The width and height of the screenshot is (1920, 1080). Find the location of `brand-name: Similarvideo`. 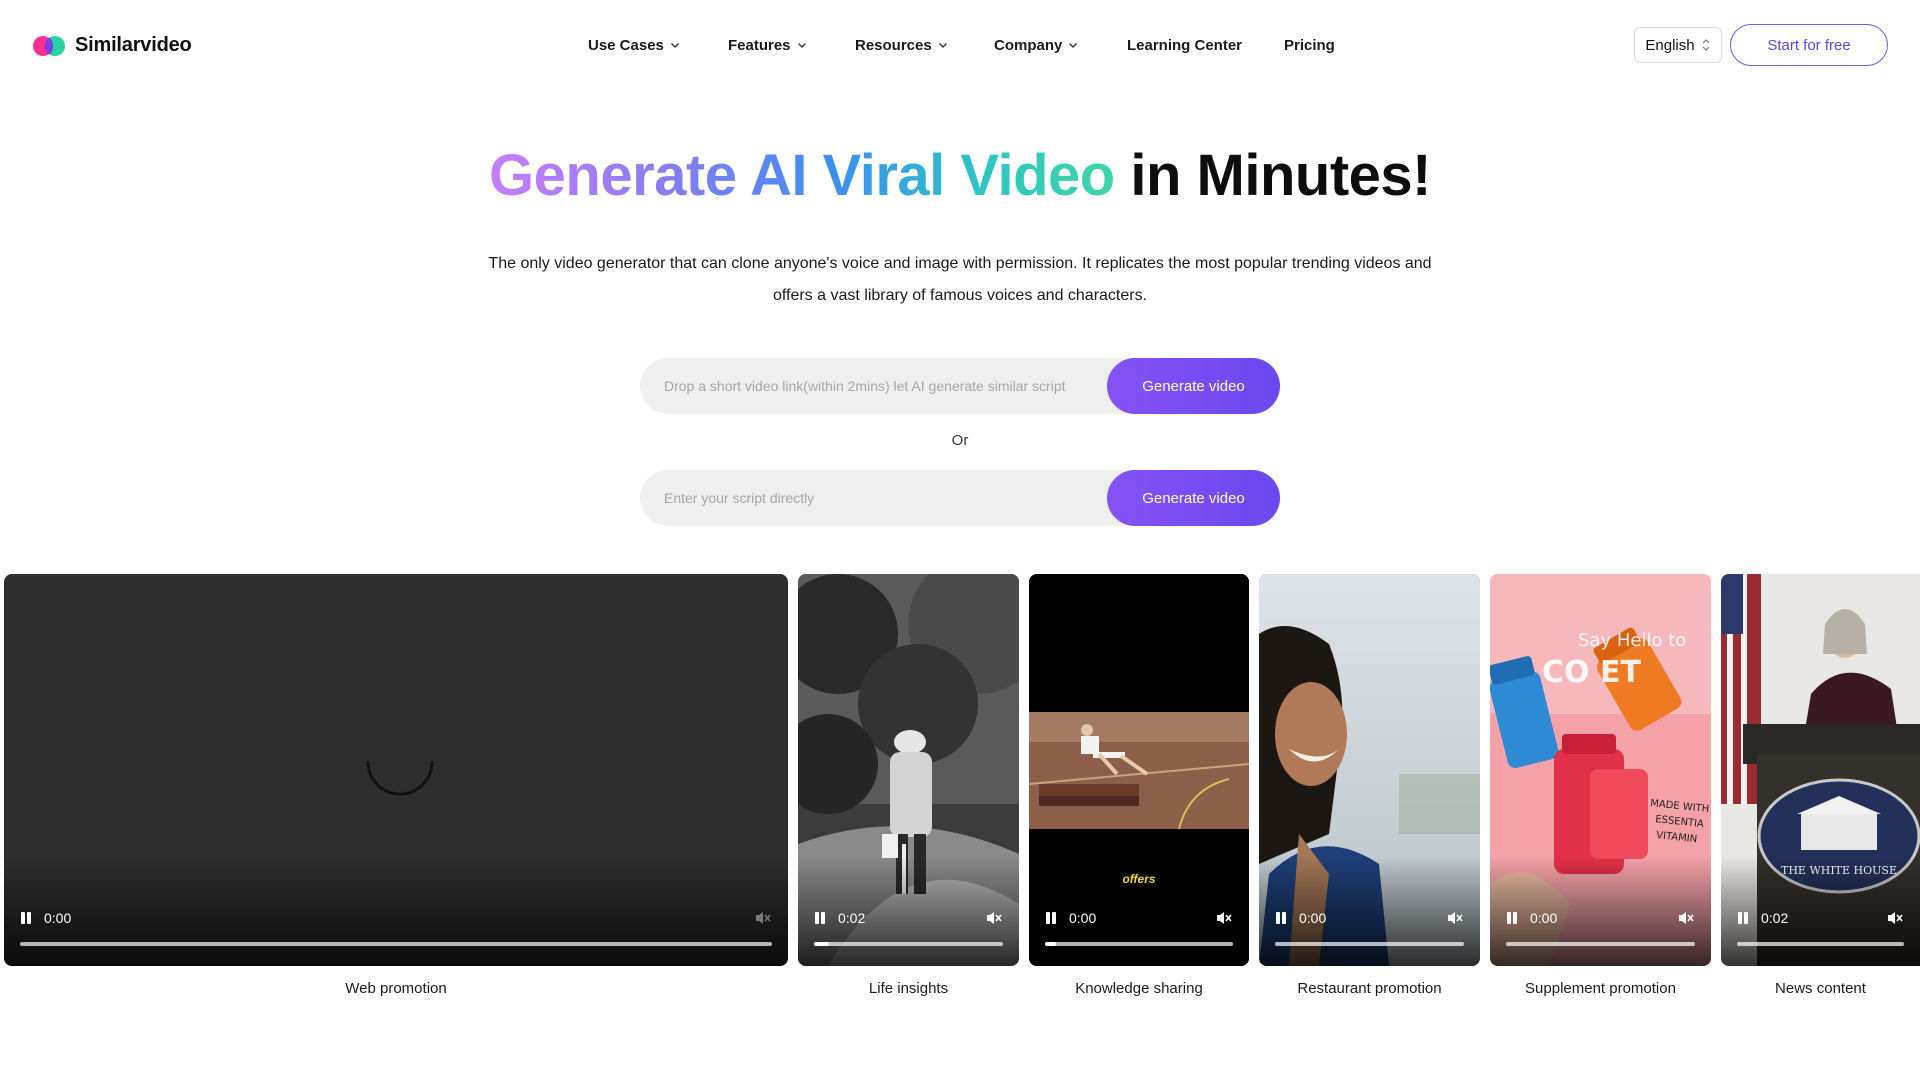

brand-name: Similarvideo is located at coordinates (133, 45).